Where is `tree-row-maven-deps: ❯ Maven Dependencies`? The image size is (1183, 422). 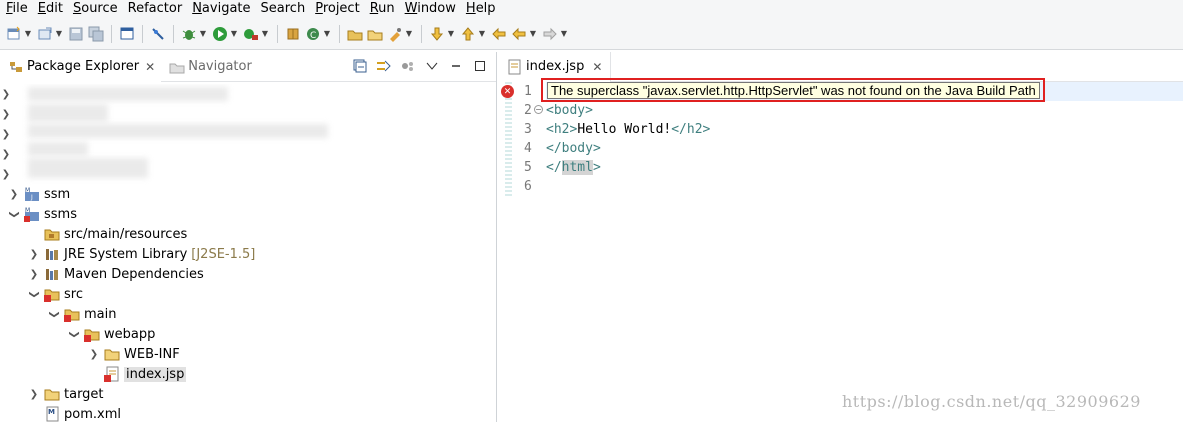 tree-row-maven-deps: ❯ Maven Dependencies is located at coordinates (116, 274).